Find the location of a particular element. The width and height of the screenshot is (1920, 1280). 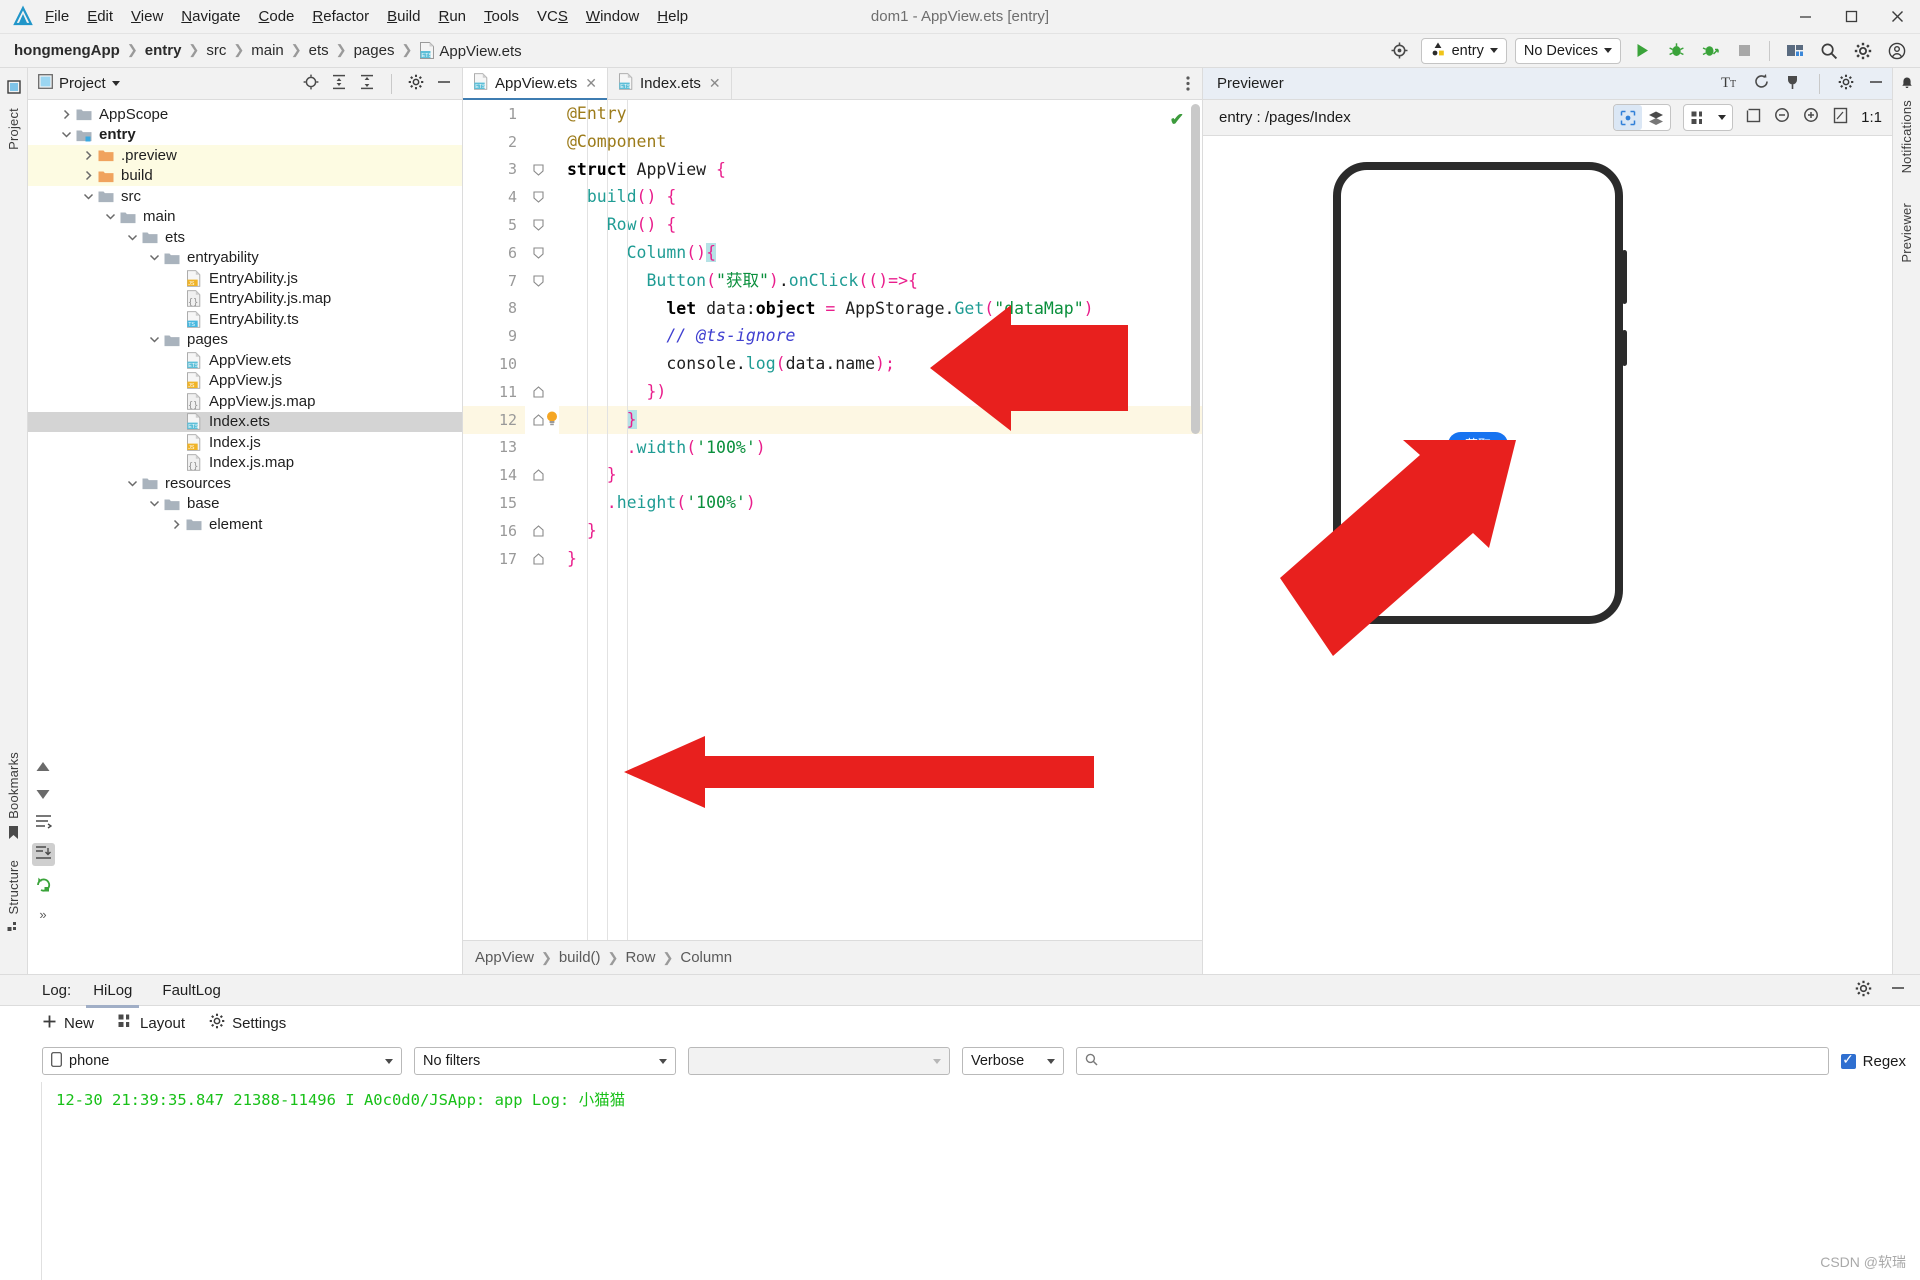

rail-label-project: Project is located at coordinates (13, 129).